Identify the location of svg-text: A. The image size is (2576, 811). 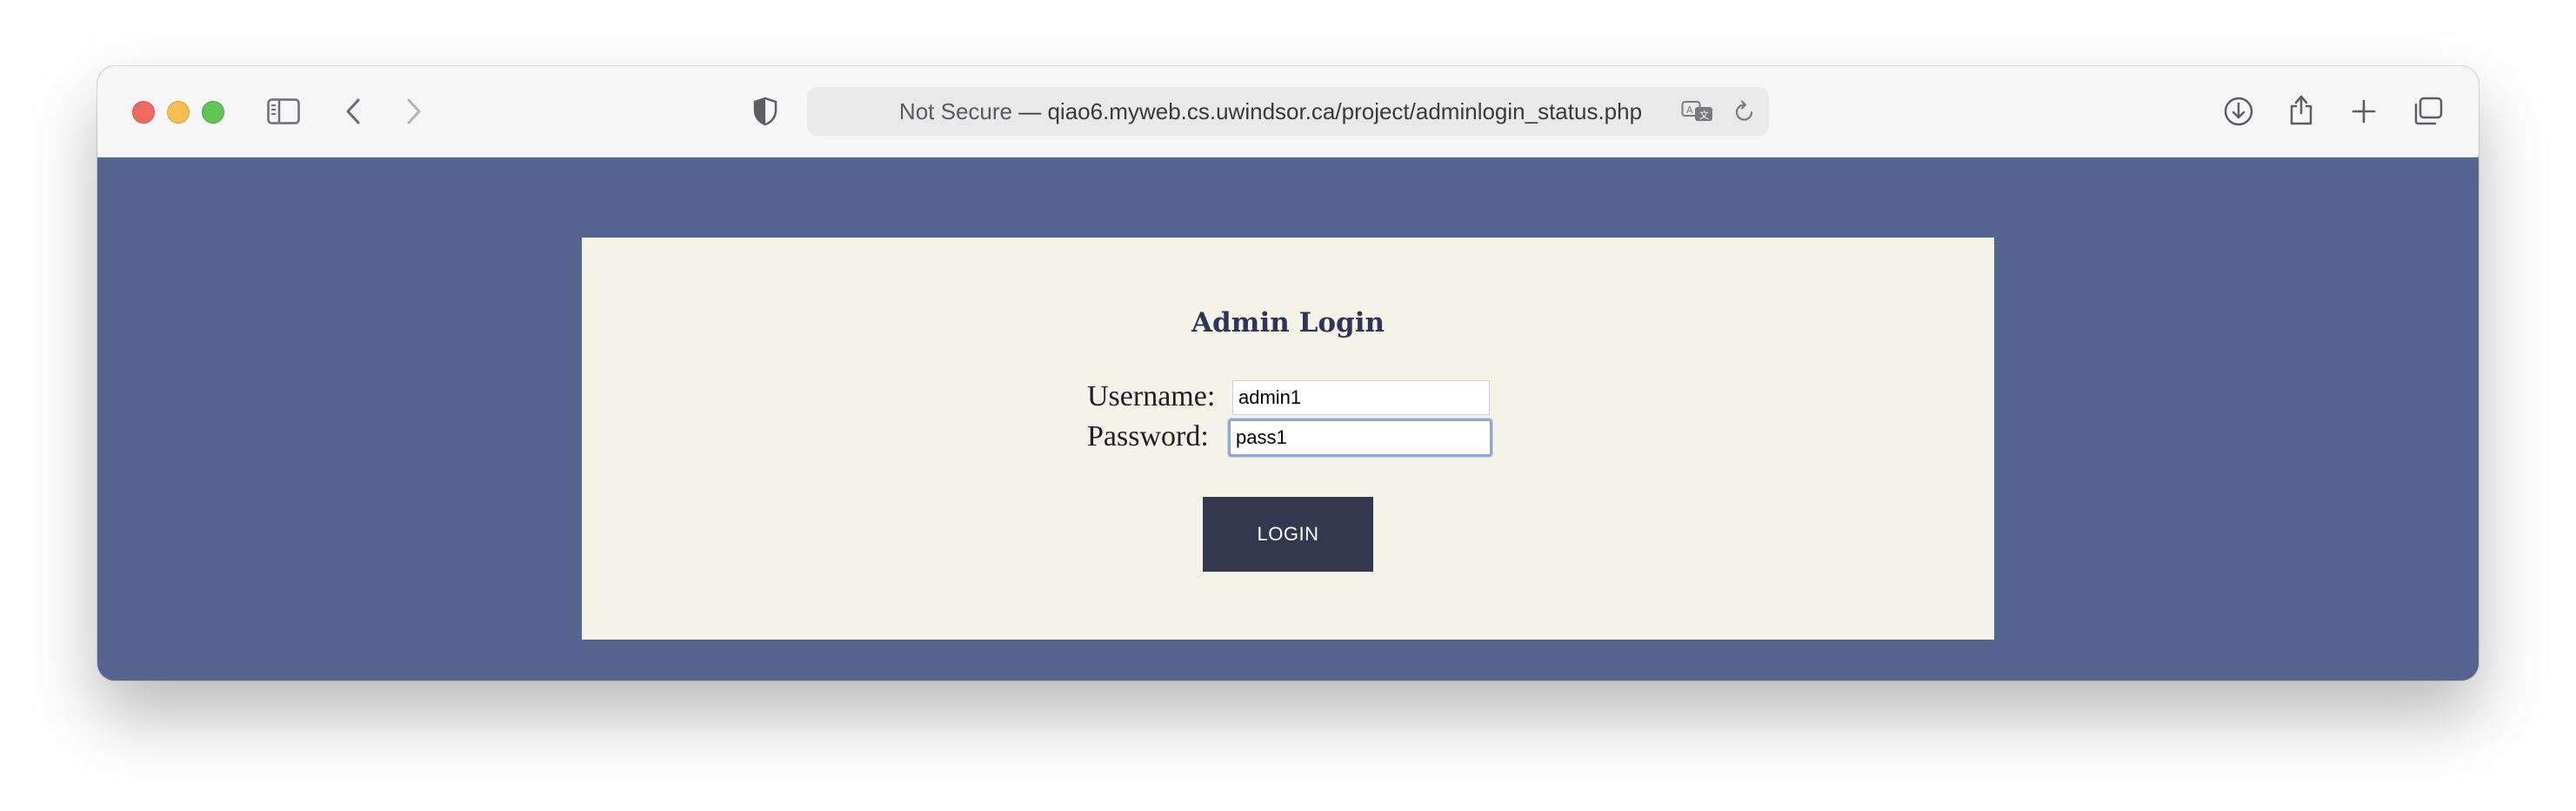
(1689, 110).